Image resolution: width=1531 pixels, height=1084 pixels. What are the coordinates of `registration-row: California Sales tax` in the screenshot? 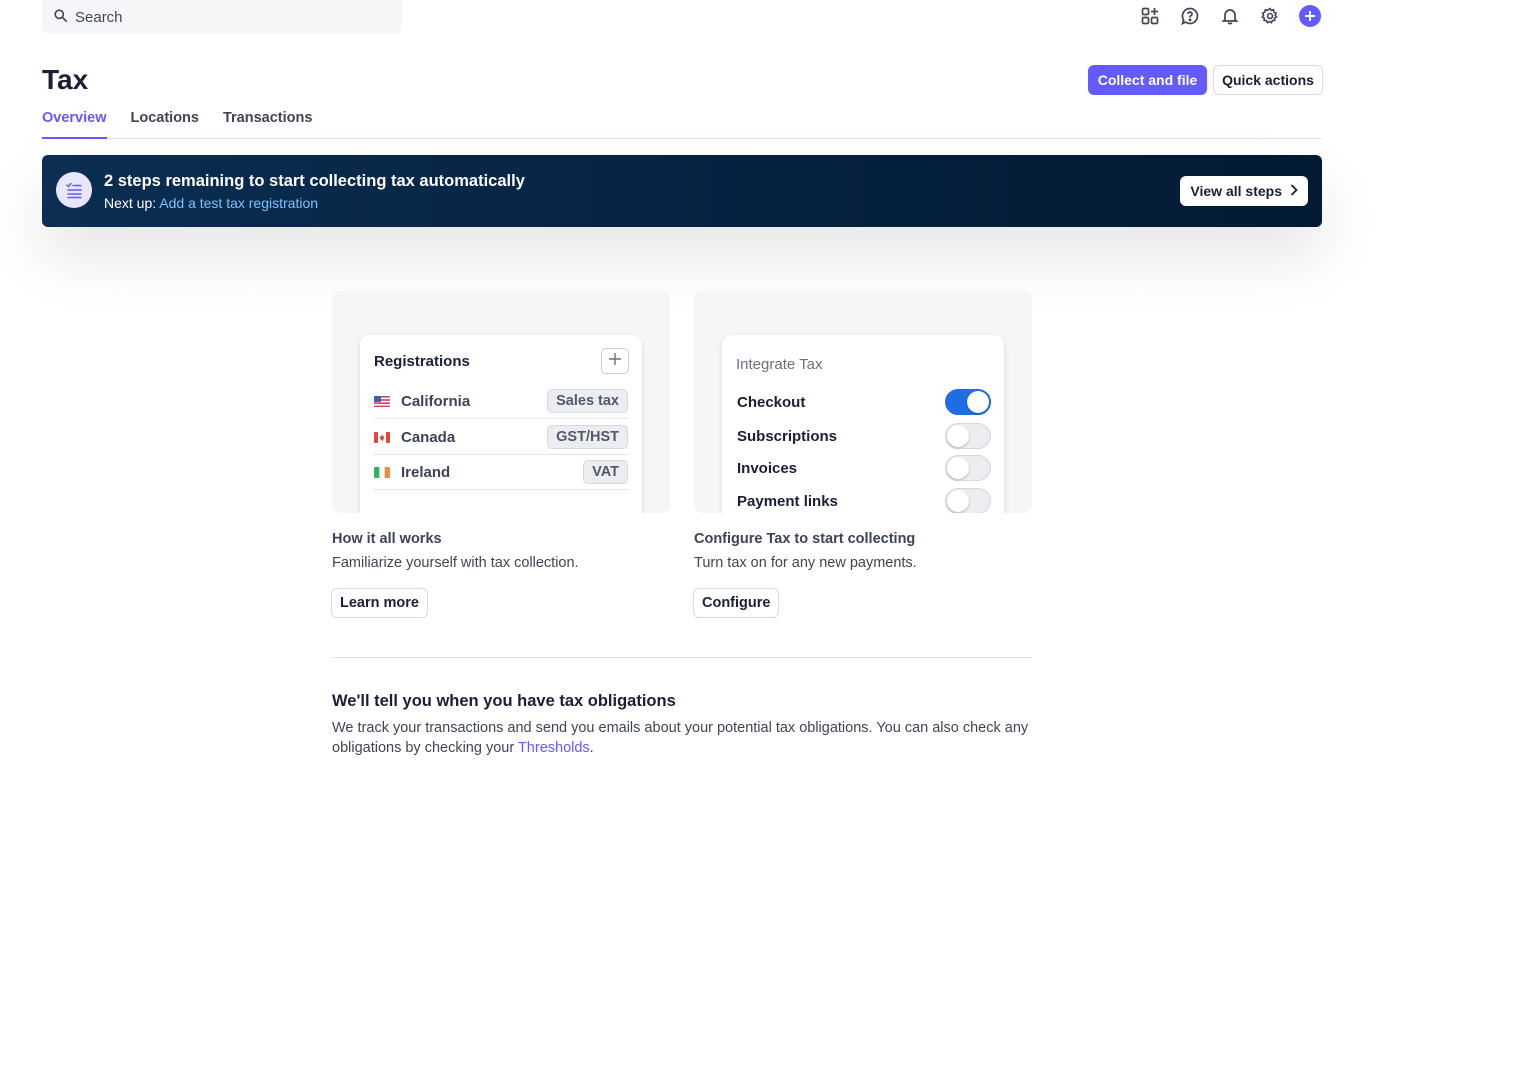 It's located at (501, 401).